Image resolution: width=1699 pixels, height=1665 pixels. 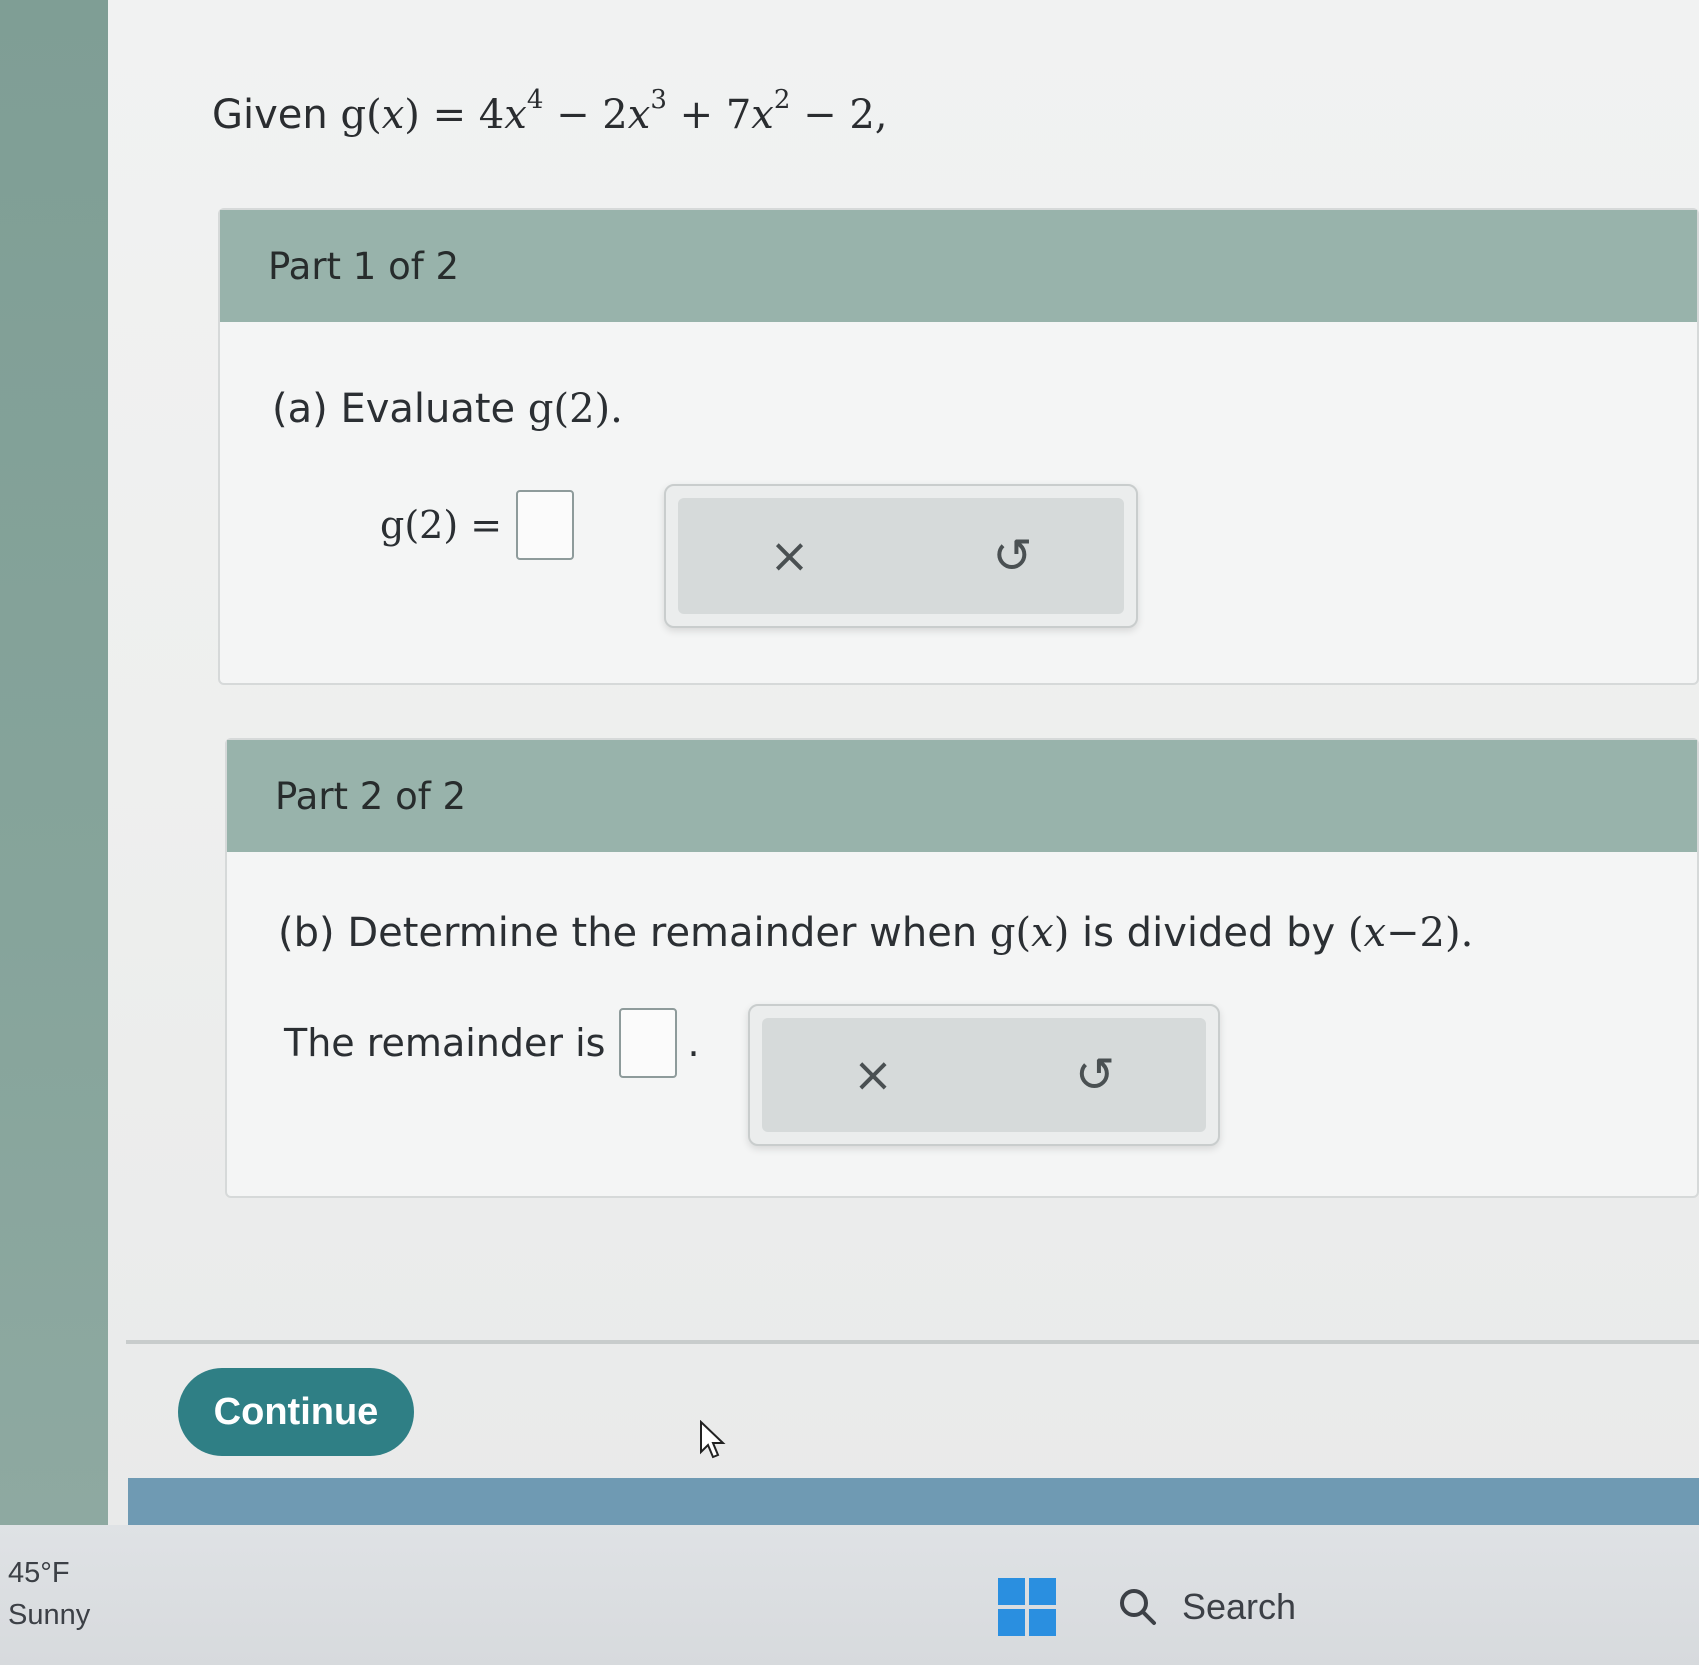 What do you see at coordinates (441, 525) in the screenshot?
I see `part-1-answer-label: g(2) =` at bounding box center [441, 525].